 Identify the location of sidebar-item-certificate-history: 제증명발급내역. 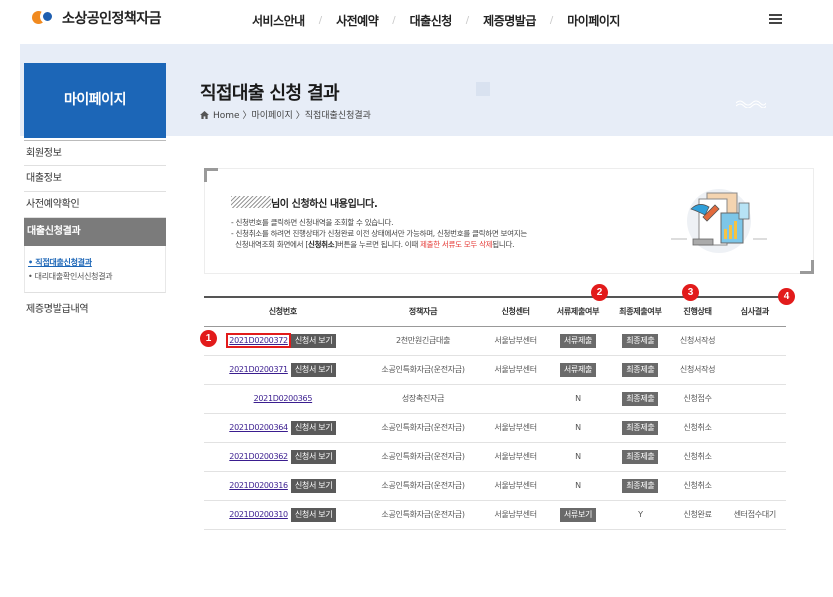
(95, 310).